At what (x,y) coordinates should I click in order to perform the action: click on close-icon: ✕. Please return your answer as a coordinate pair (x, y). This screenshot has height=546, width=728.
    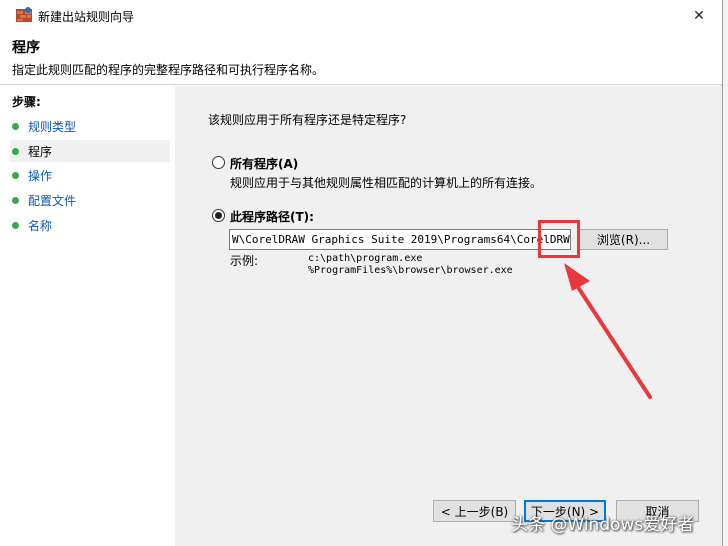
    Looking at the image, I should click on (699, 15).